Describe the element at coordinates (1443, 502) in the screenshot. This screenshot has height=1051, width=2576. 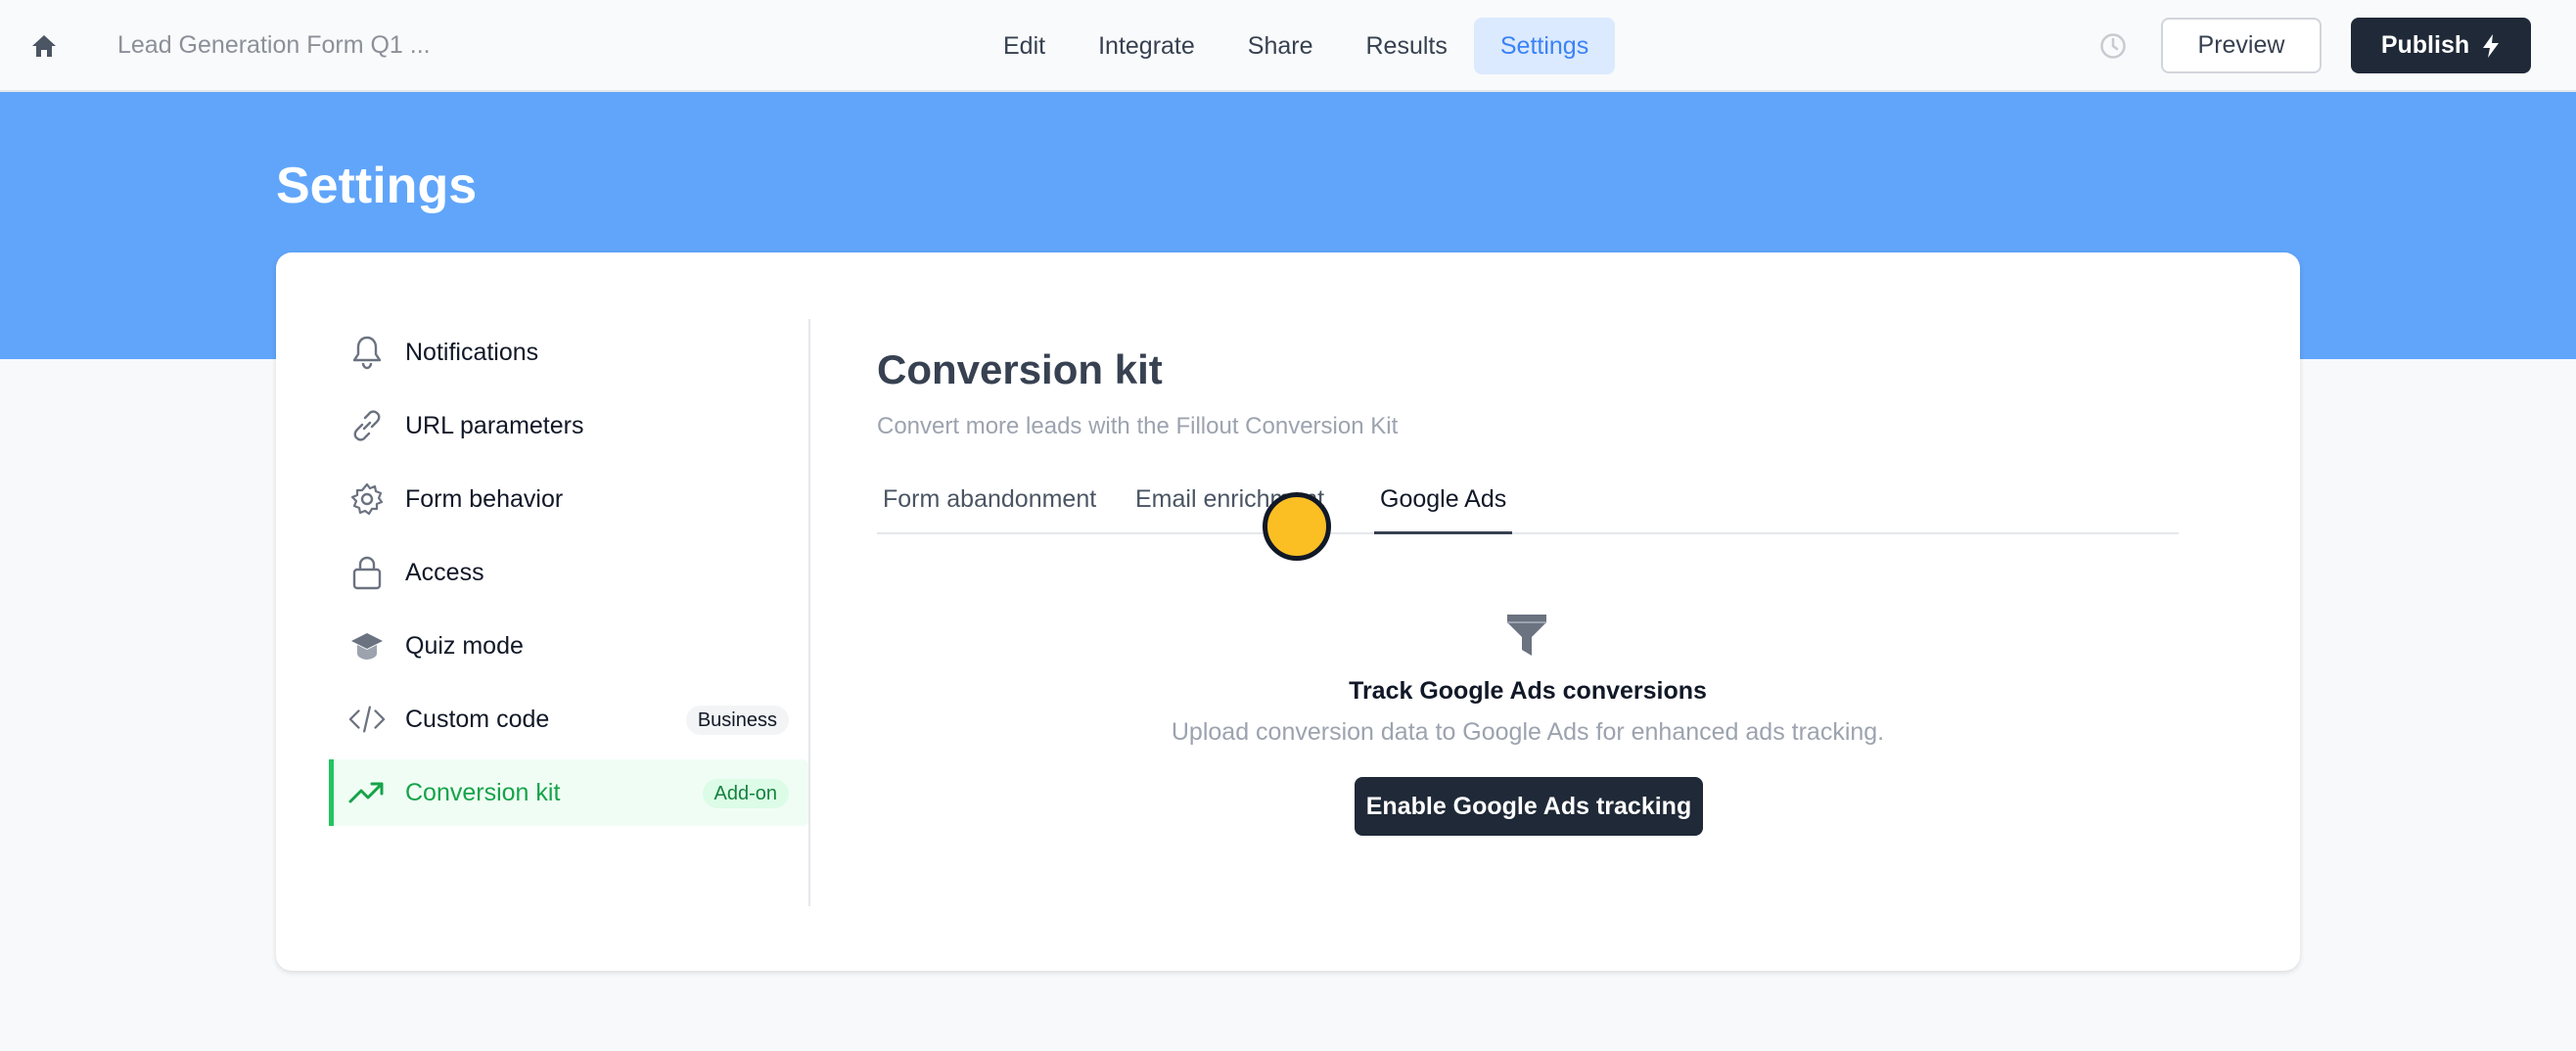
I see `tab-google-ads: Google Ads` at that location.